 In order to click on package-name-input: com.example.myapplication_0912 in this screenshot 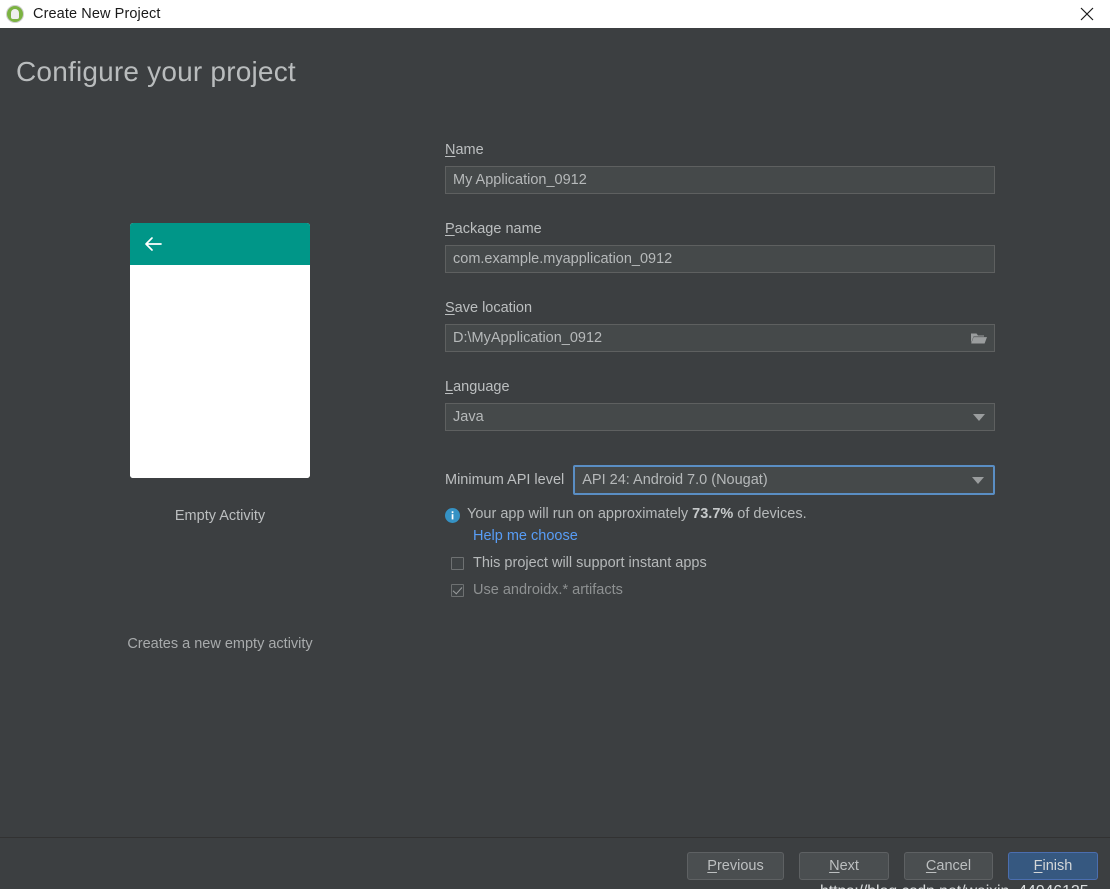, I will do `click(720, 259)`.